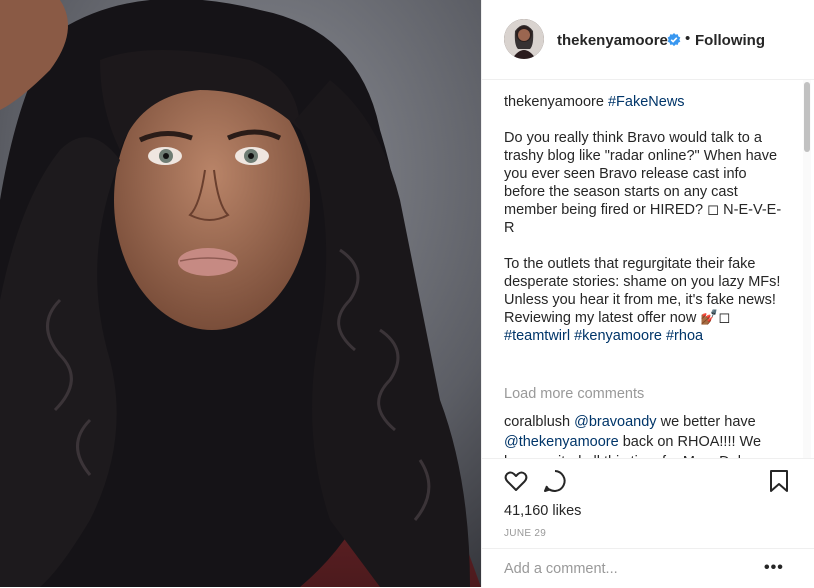  Describe the element at coordinates (554, 102) in the screenshot. I see `caption-username: thekenyamoore` at that location.